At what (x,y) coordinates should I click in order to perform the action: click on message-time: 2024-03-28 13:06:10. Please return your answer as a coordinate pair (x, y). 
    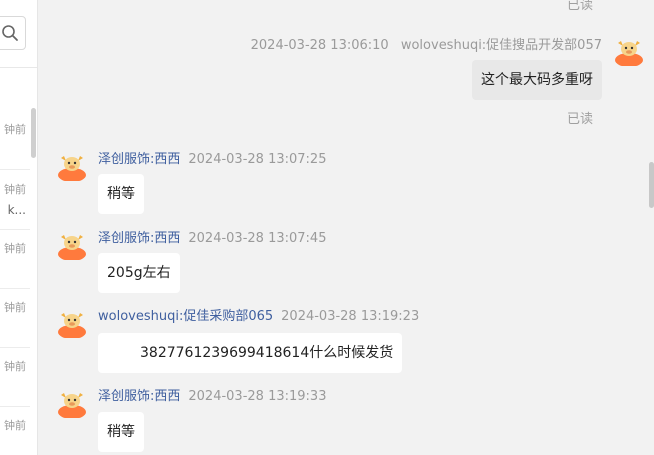
    Looking at the image, I should click on (319, 45).